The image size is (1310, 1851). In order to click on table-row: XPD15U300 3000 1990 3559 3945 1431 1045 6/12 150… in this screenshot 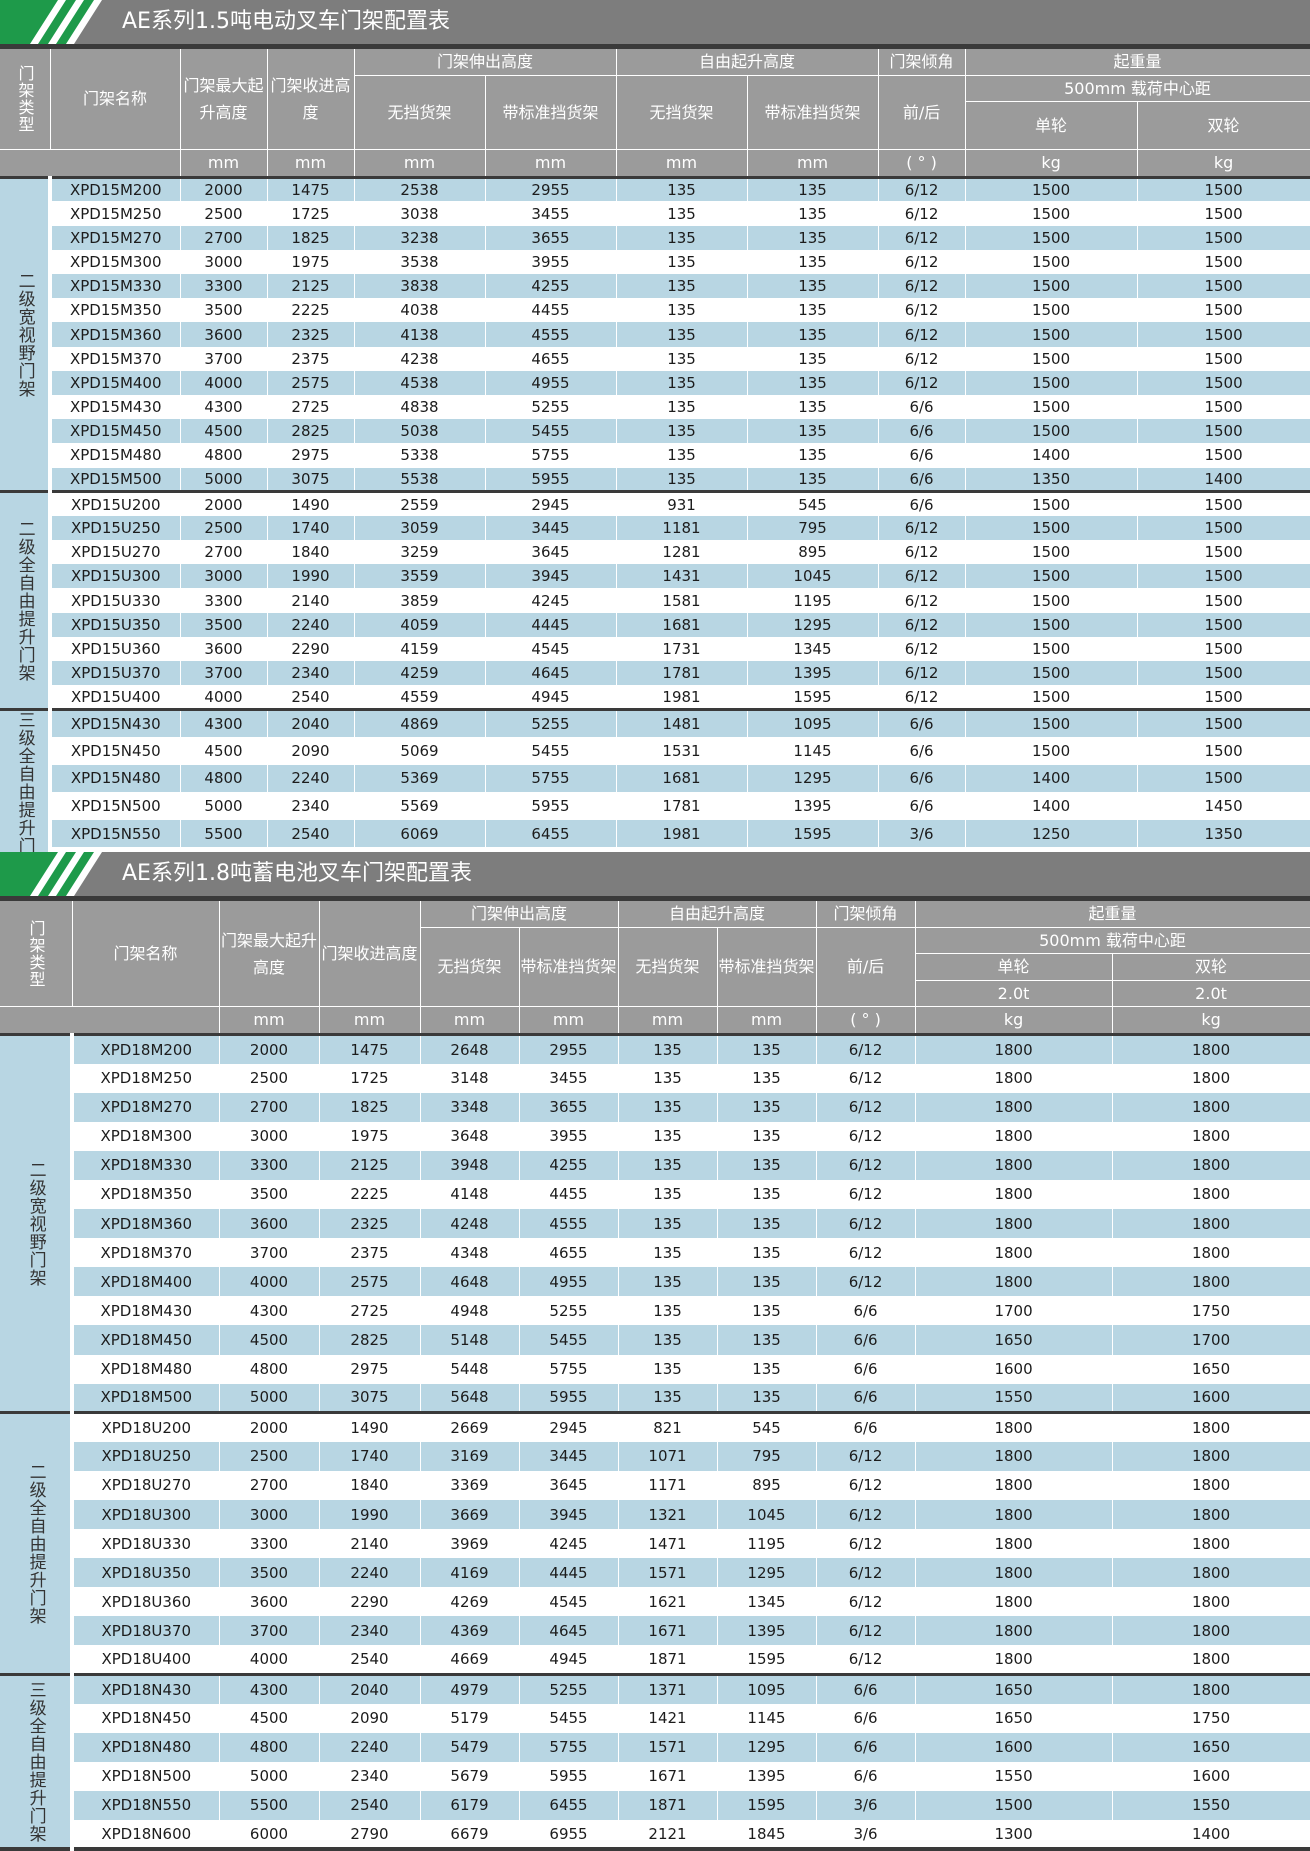, I will do `click(655, 576)`.